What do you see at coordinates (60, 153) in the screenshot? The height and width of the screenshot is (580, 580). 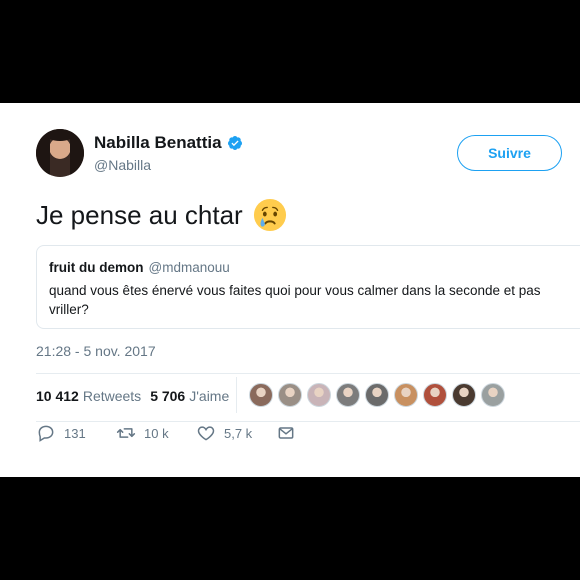 I see `author-avatar` at bounding box center [60, 153].